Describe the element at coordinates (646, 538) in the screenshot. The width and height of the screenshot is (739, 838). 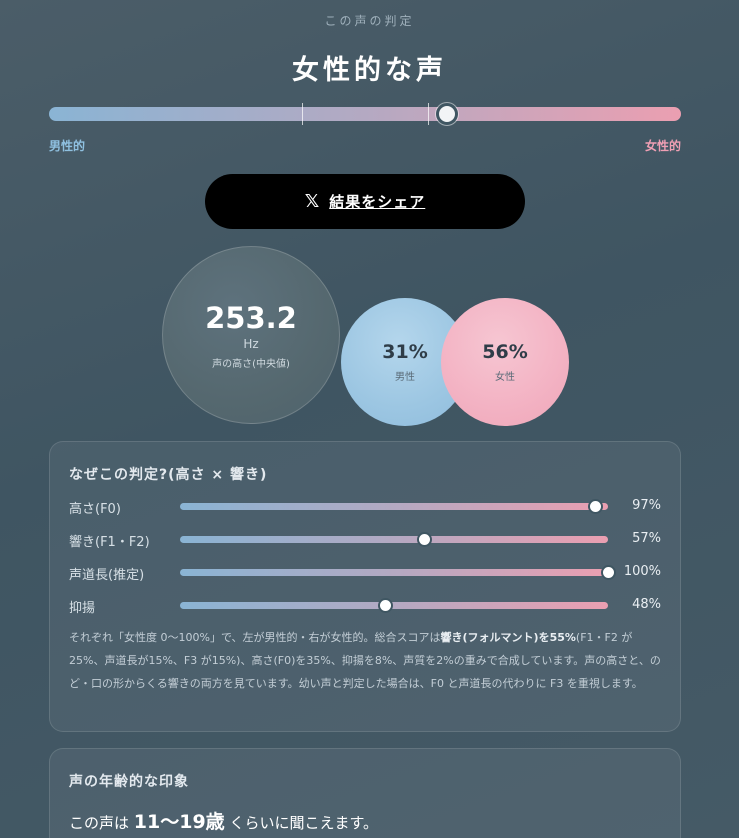
I see `metric-value: 57%` at that location.